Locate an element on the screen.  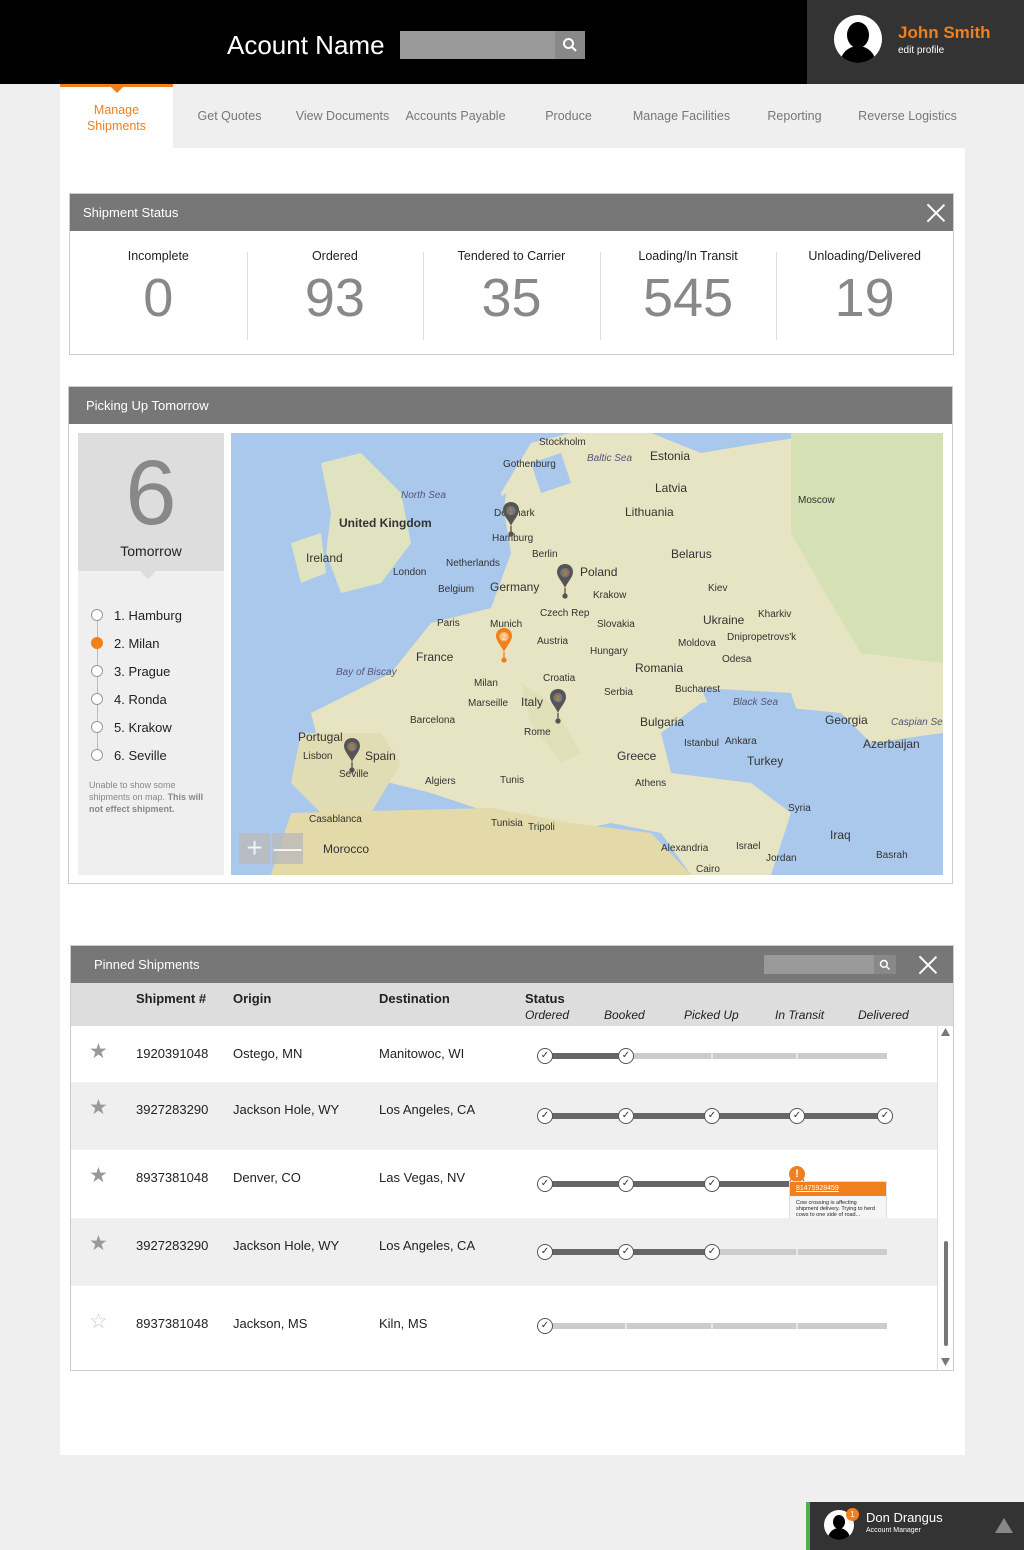
panel-title: Shipment Status is located at coordinates (131, 212).